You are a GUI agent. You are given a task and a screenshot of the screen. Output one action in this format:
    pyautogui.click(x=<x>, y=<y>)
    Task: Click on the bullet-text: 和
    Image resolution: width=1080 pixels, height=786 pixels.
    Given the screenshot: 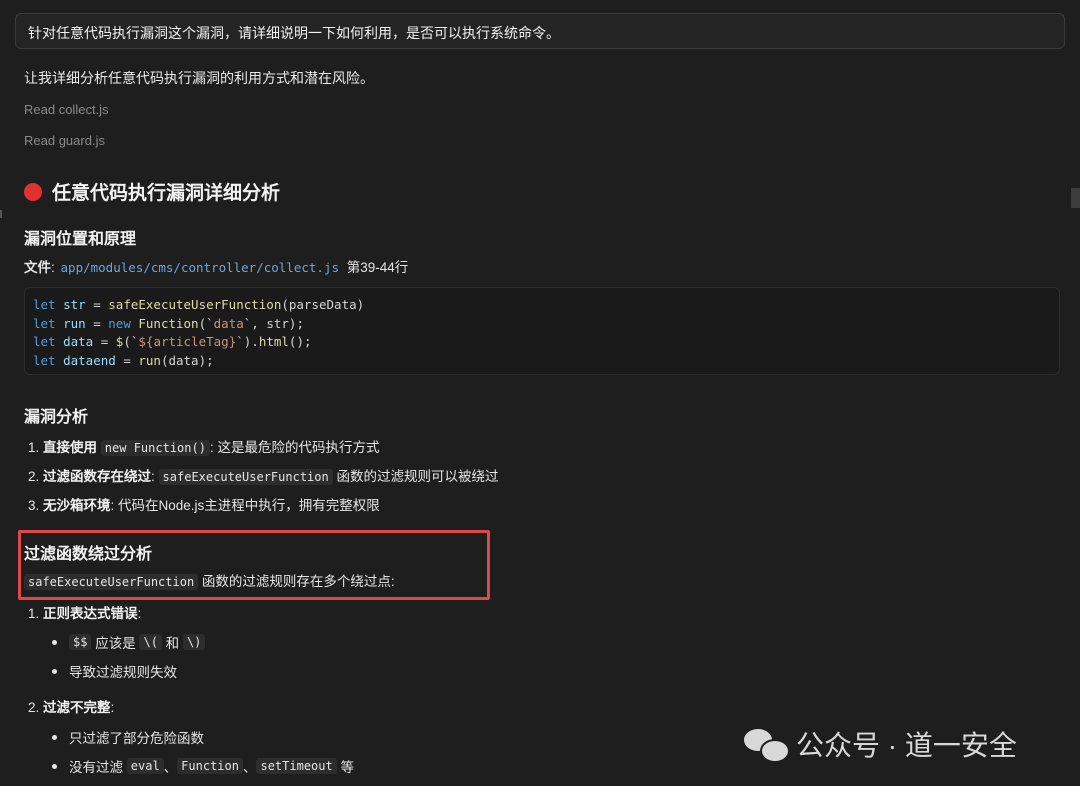 What is the action you would take?
    pyautogui.click(x=172, y=643)
    